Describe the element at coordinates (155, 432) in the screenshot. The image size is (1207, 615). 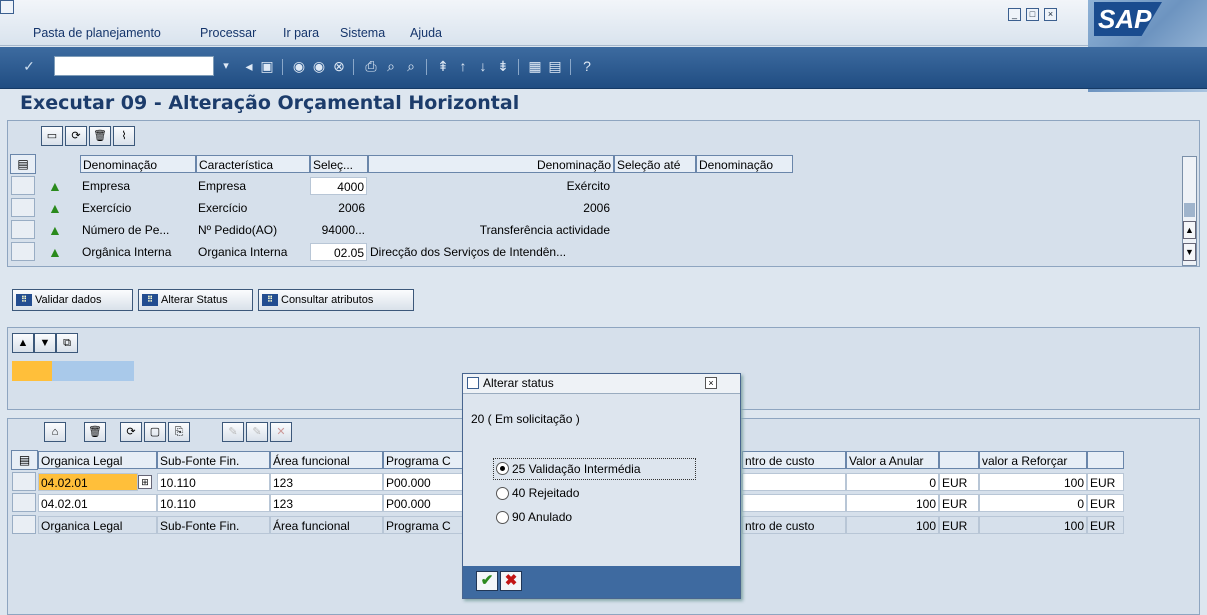
I see `new-row-icon: ▢` at that location.